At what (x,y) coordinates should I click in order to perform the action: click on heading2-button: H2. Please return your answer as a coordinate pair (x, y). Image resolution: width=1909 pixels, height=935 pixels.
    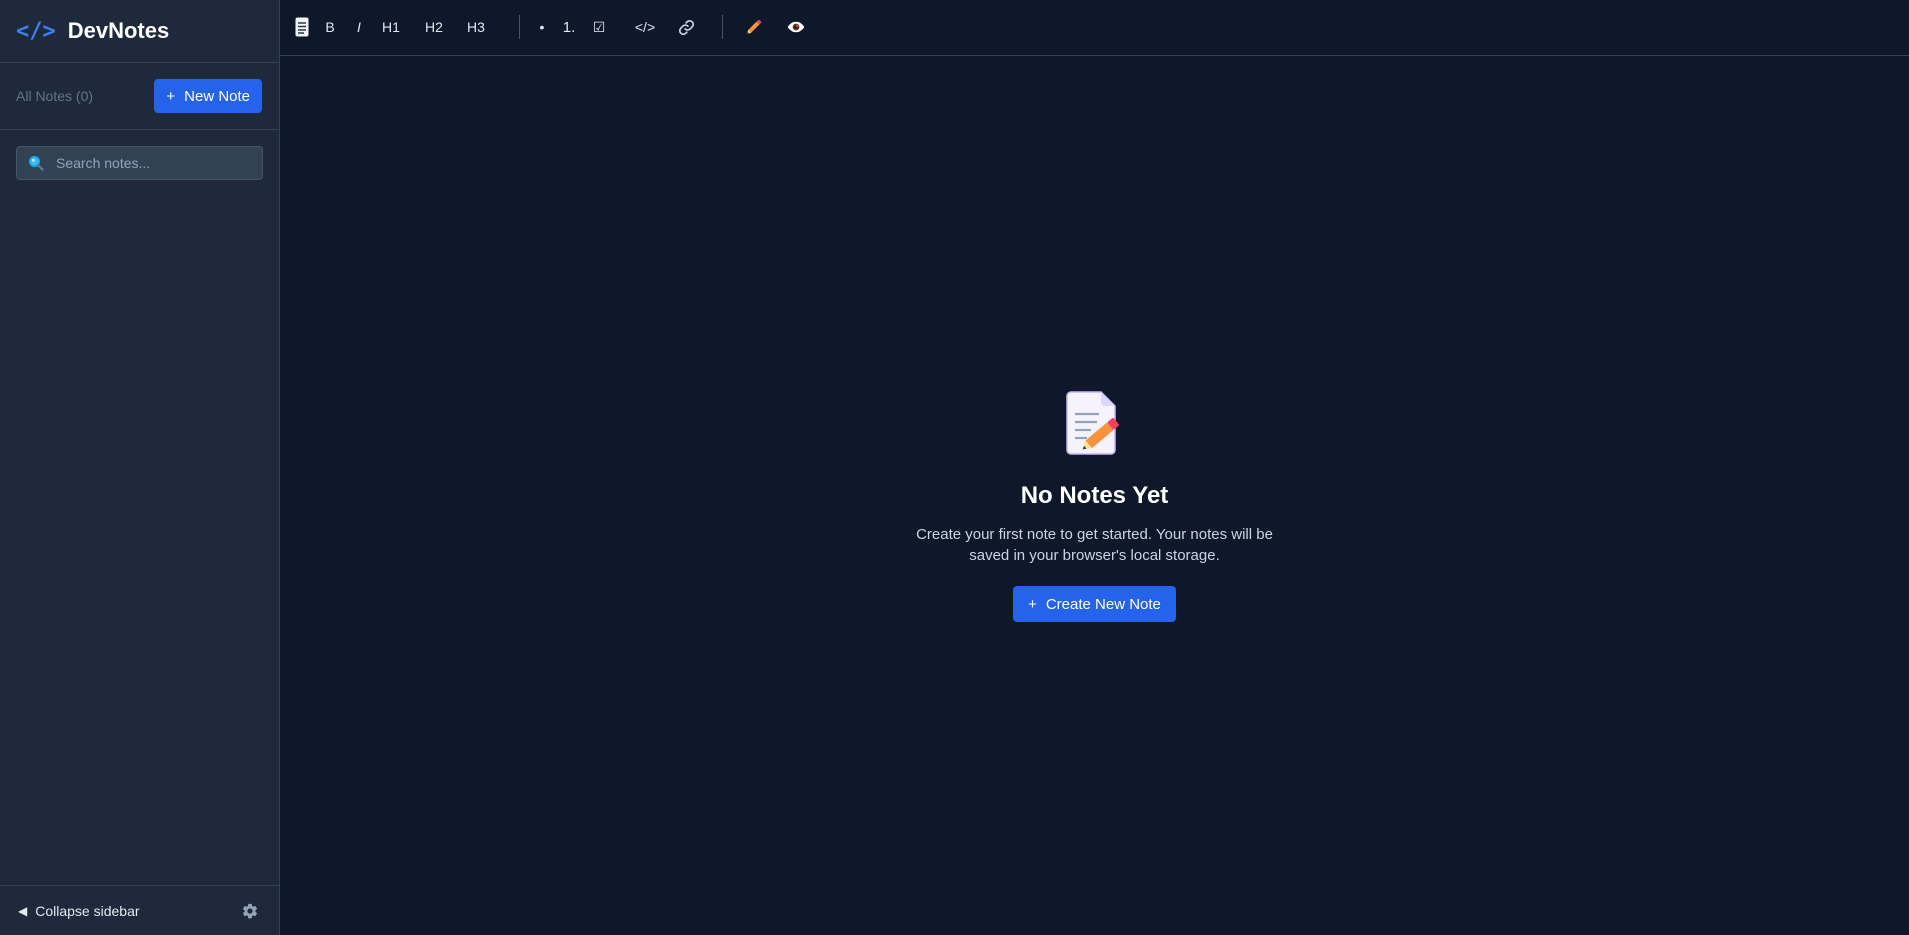
    Looking at the image, I should click on (434, 27).